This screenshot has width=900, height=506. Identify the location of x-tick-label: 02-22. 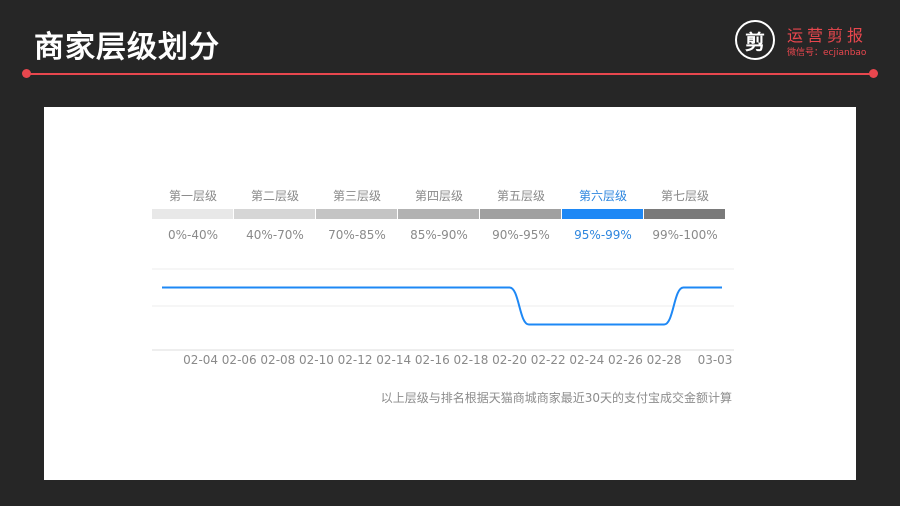
(548, 360).